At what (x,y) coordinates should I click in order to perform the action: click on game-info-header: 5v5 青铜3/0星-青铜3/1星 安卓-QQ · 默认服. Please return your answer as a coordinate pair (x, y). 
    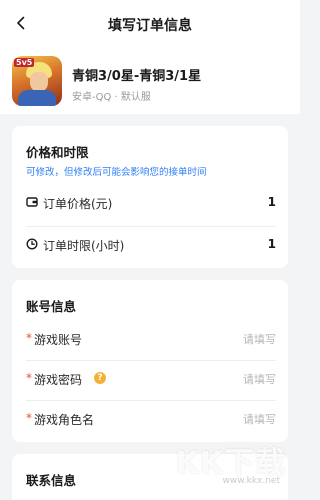
    Looking at the image, I should click on (150, 81).